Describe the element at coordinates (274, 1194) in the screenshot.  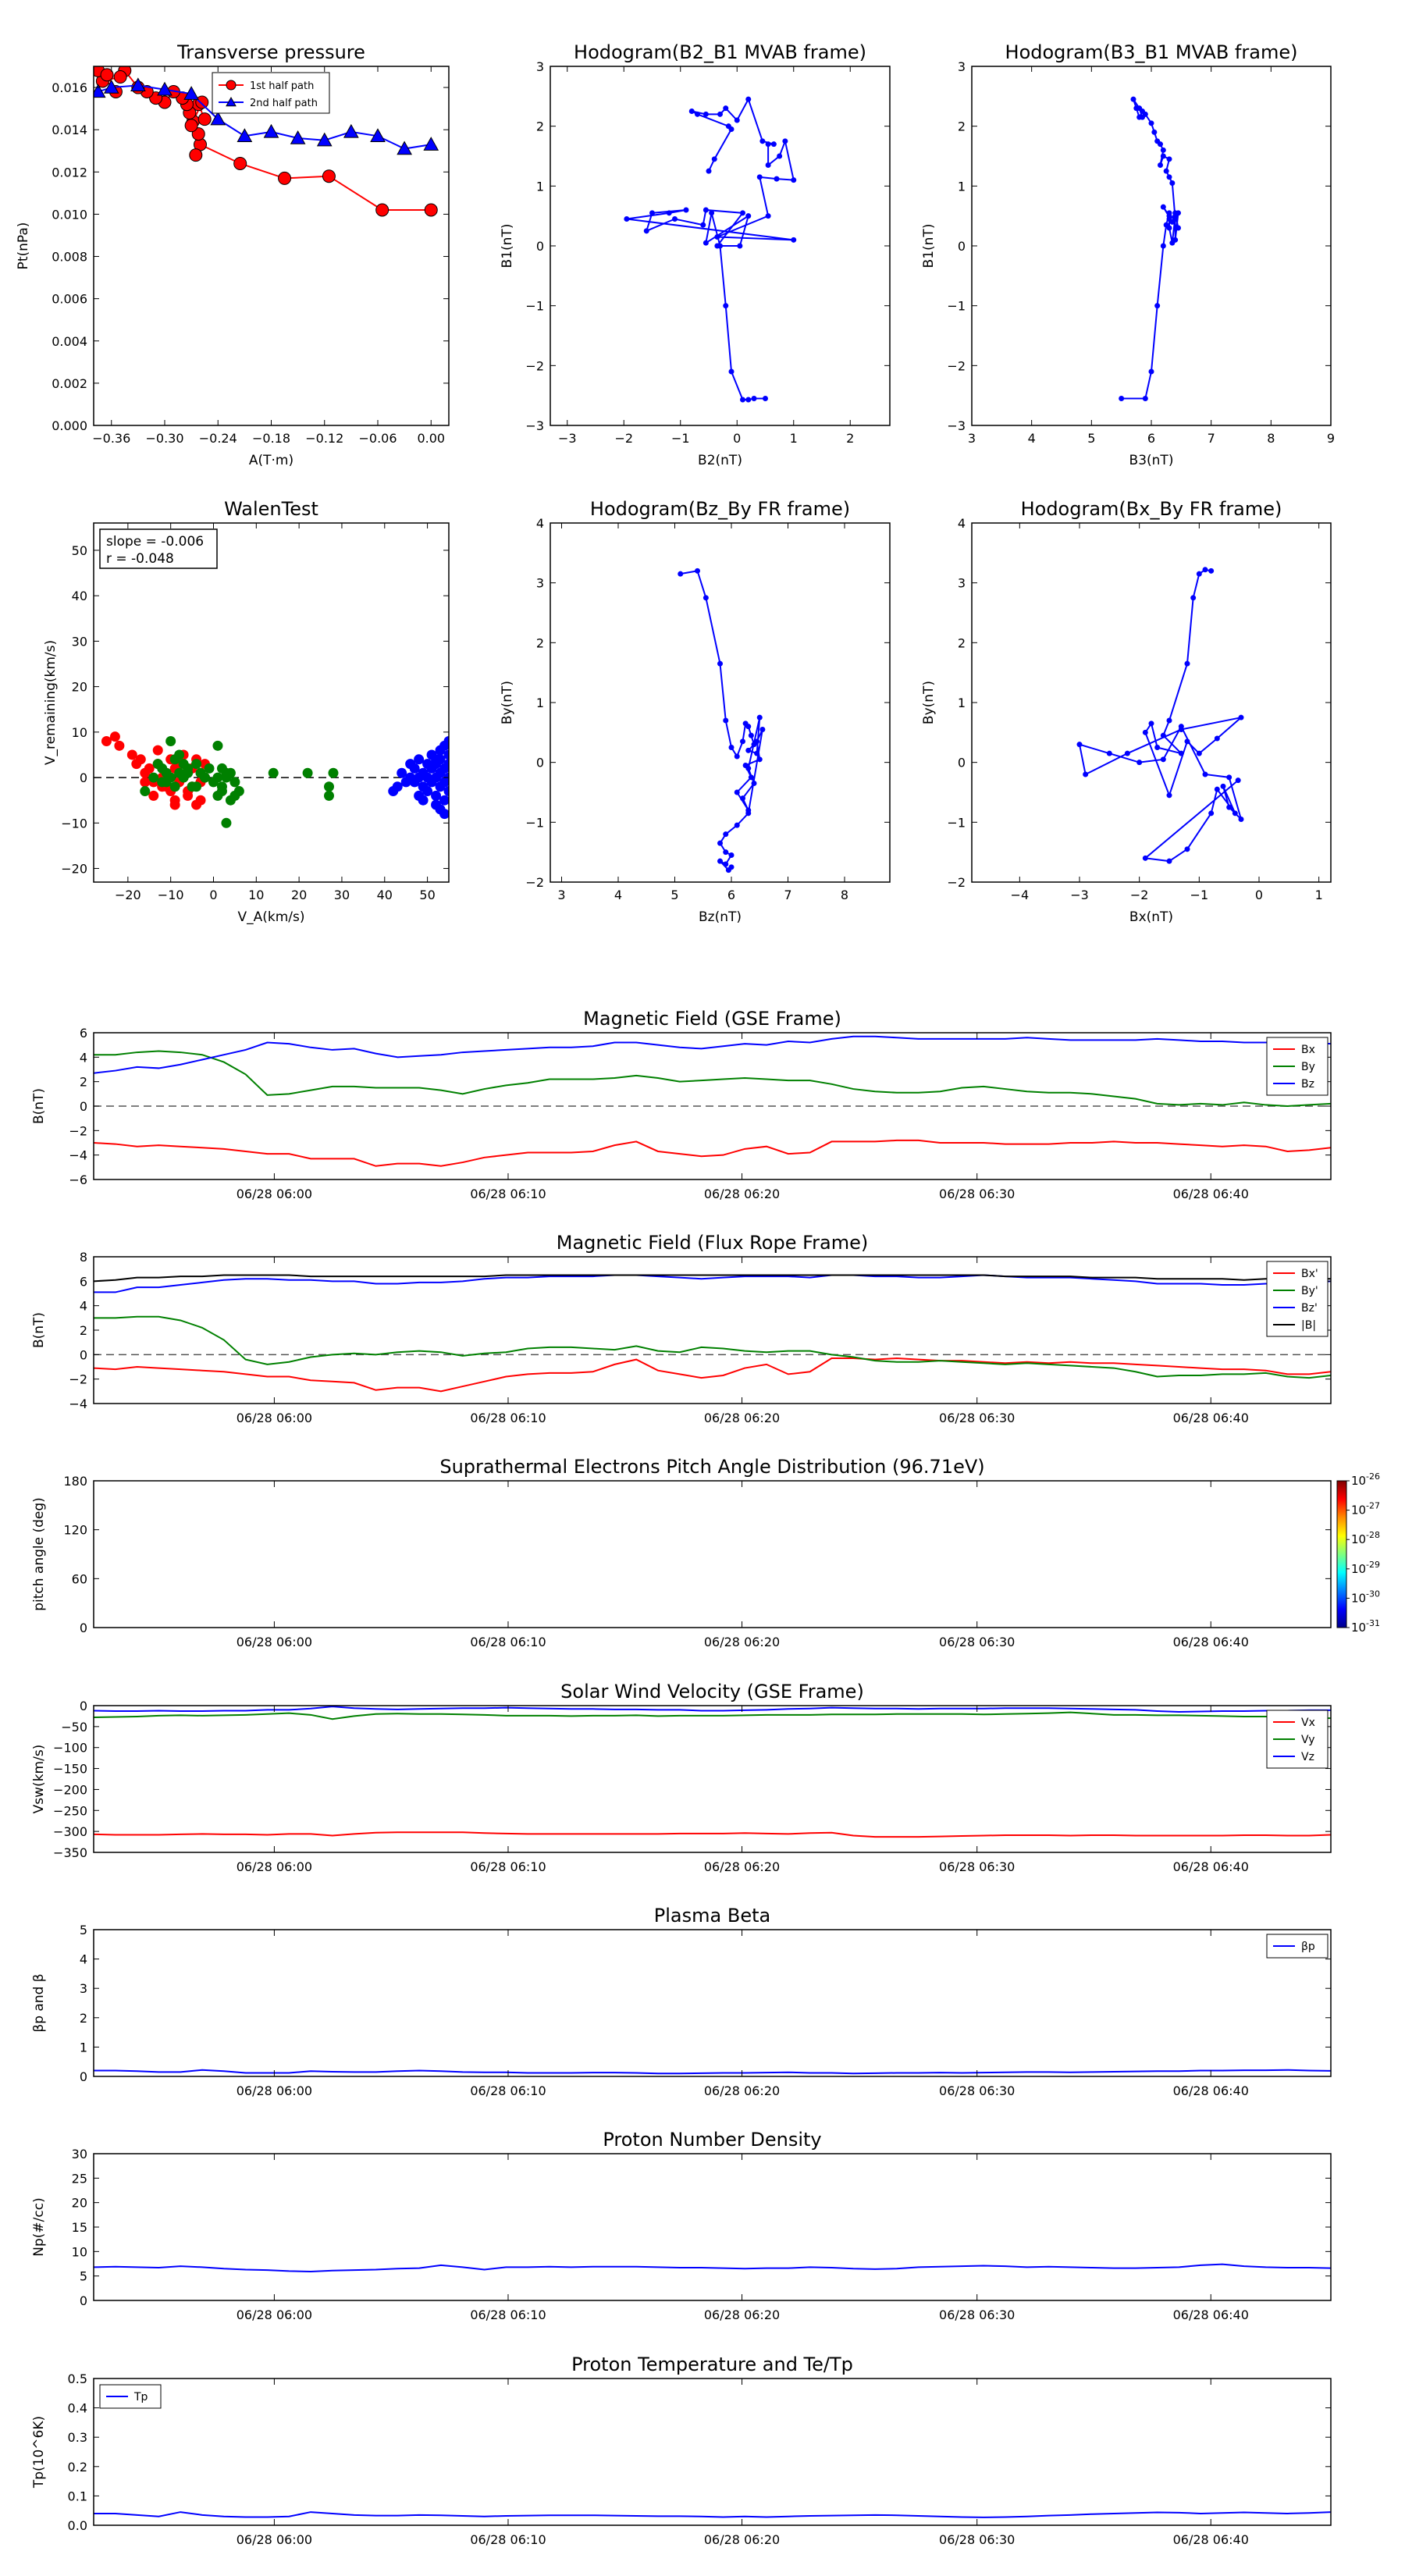
I see `x-tick-label: 06/28 06:00` at that location.